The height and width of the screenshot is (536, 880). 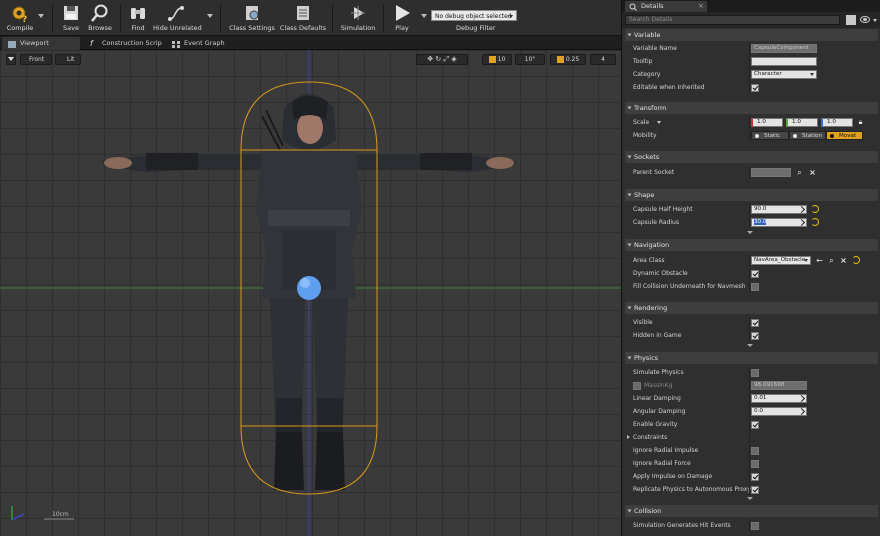 I want to click on search-icon: ⌕, so click(x=799, y=172).